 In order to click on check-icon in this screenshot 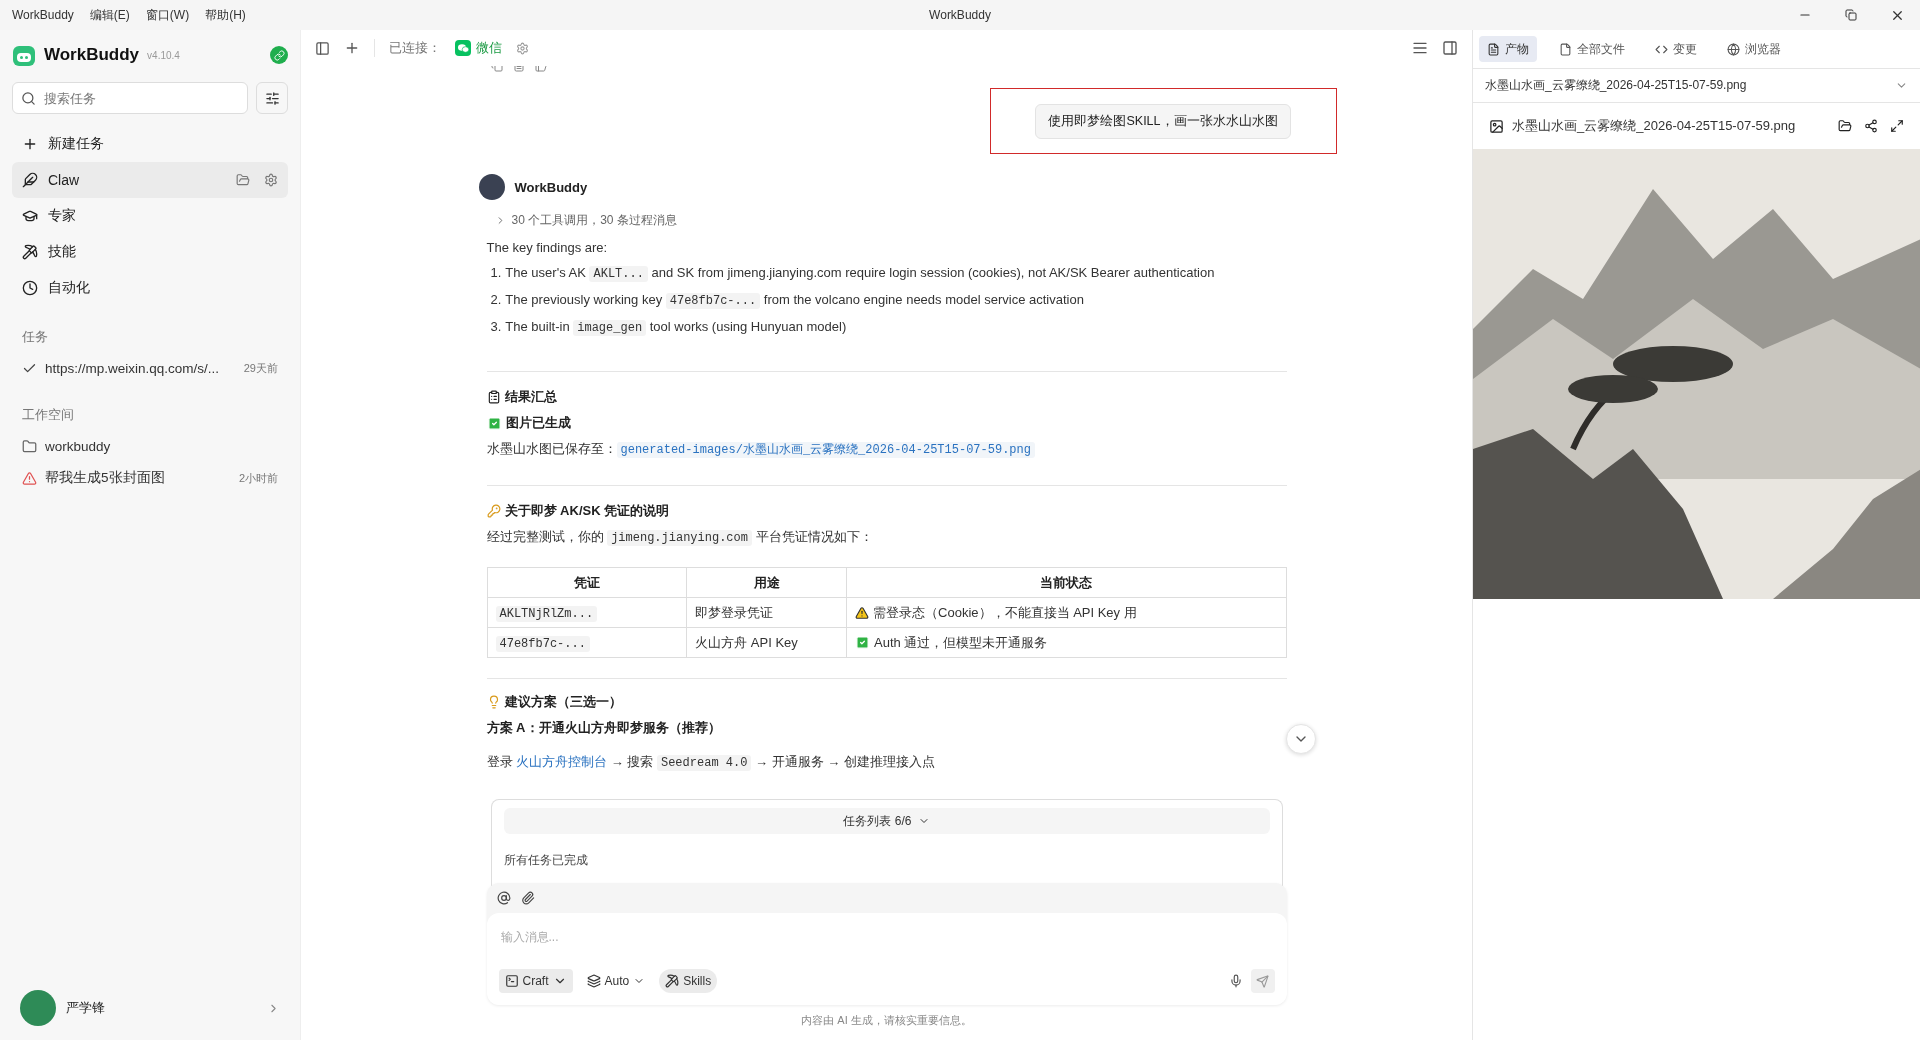, I will do `click(494, 423)`.